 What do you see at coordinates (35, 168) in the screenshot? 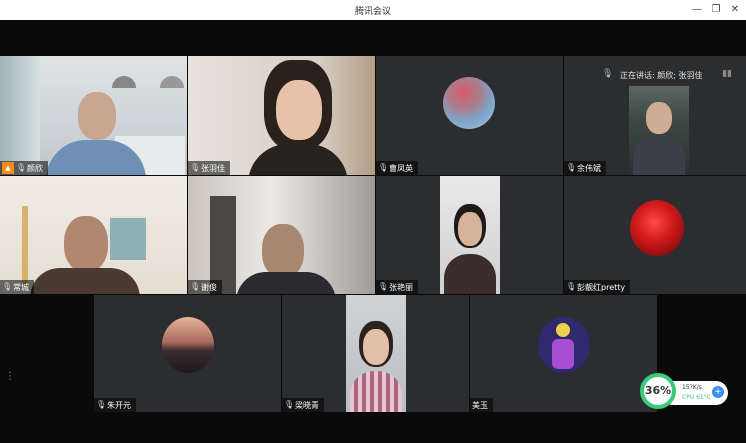
I see `participant-name: 颜欣` at bounding box center [35, 168].